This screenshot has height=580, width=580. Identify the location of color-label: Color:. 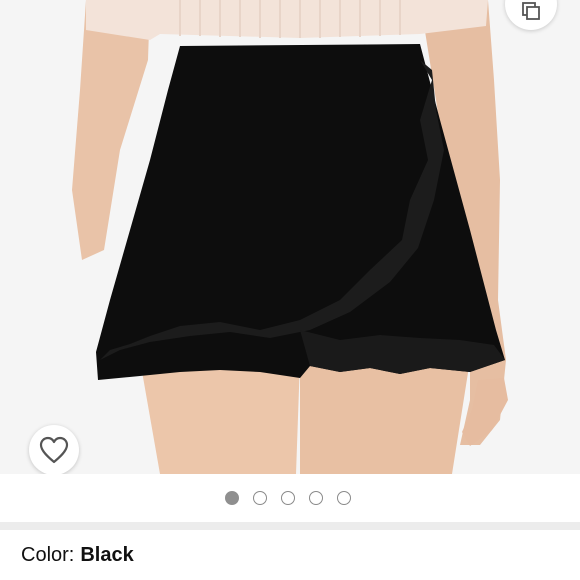
(48, 554).